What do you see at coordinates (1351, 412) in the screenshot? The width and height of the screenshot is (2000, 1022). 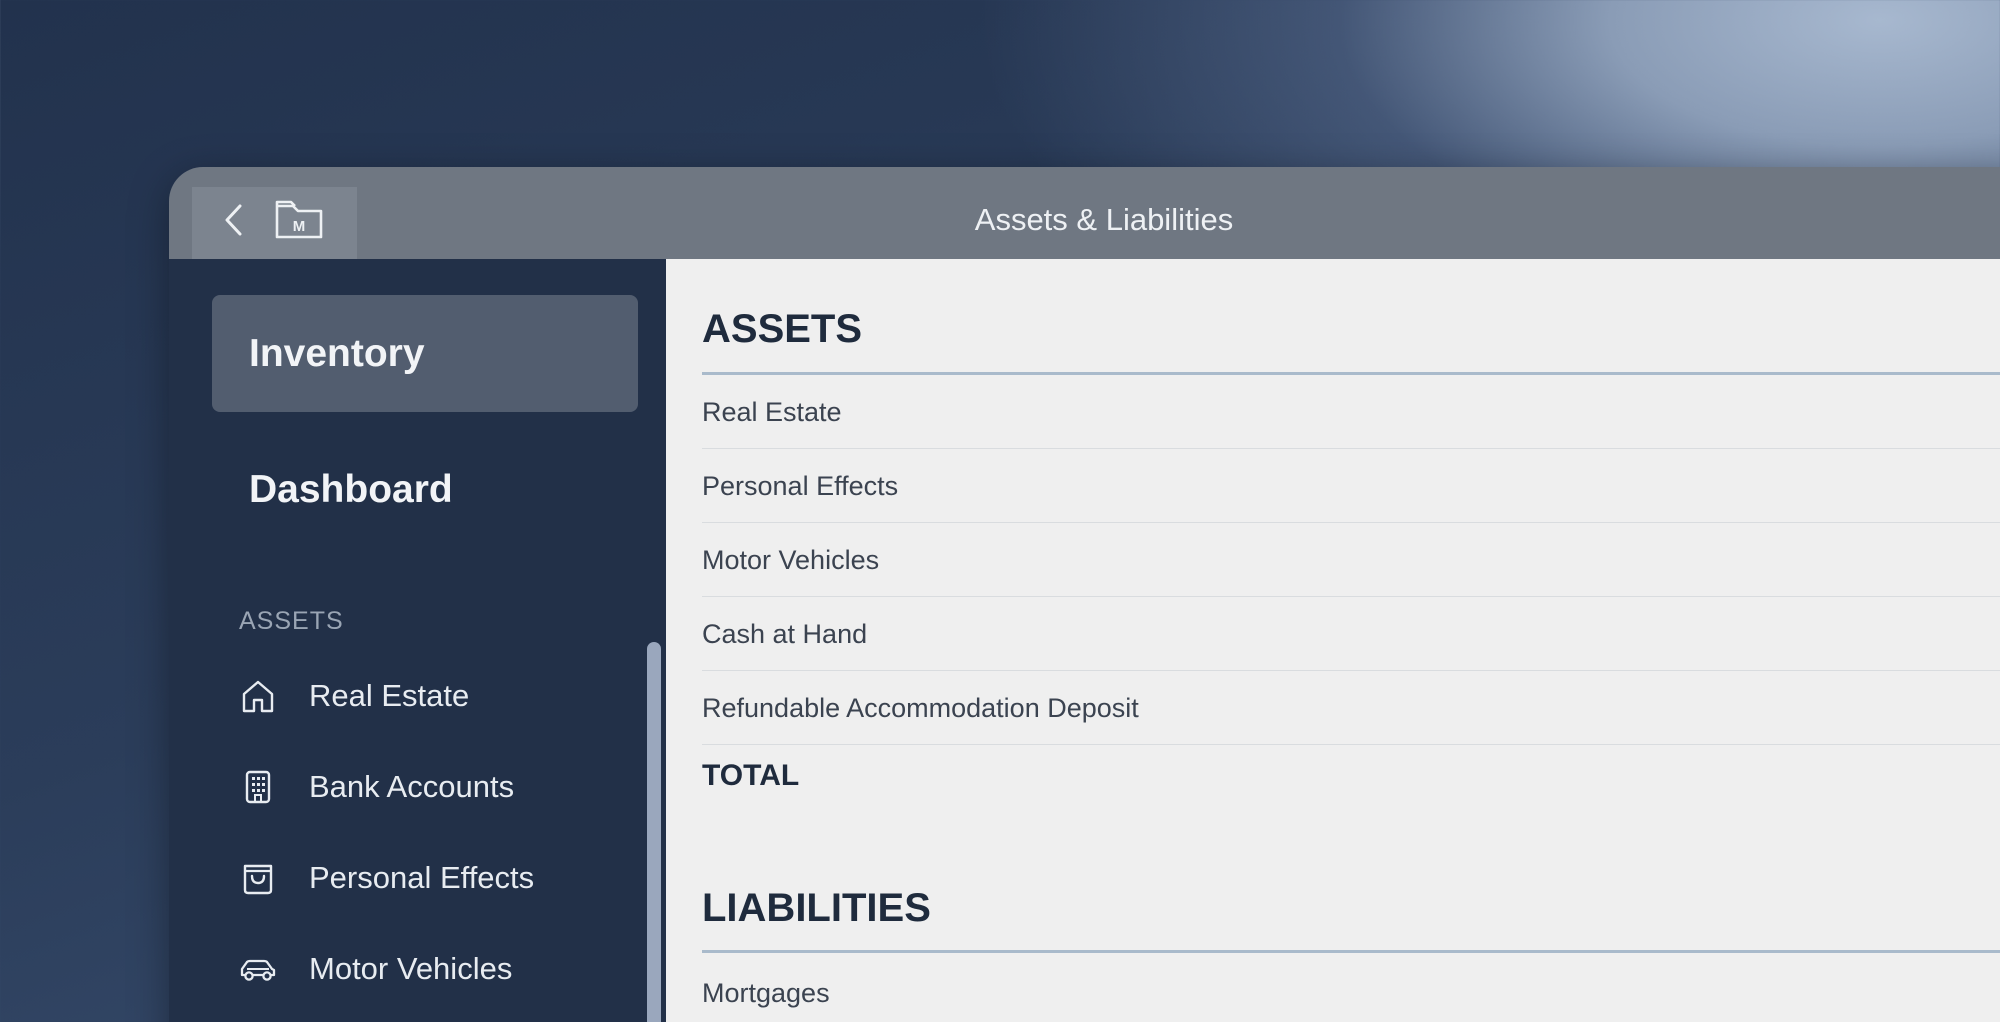 I see `asset-row-real-estate: Real Estate` at bounding box center [1351, 412].